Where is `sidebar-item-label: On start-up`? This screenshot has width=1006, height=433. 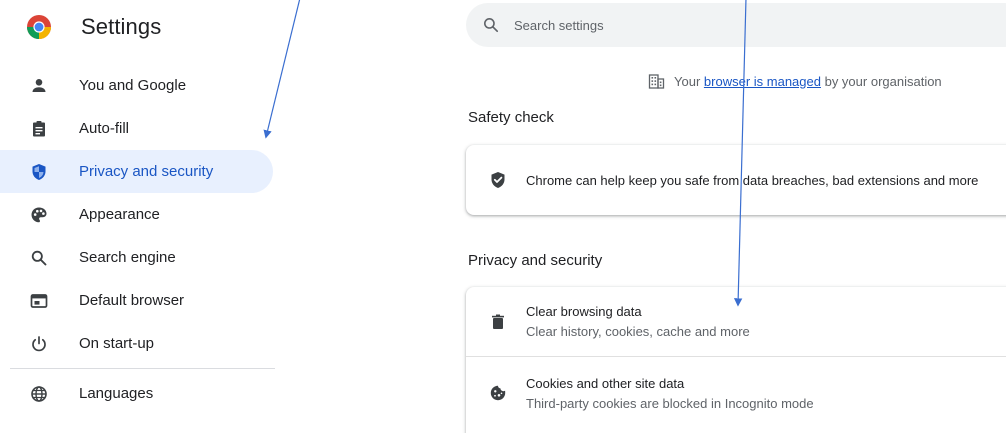 sidebar-item-label: On start-up is located at coordinates (117, 343).